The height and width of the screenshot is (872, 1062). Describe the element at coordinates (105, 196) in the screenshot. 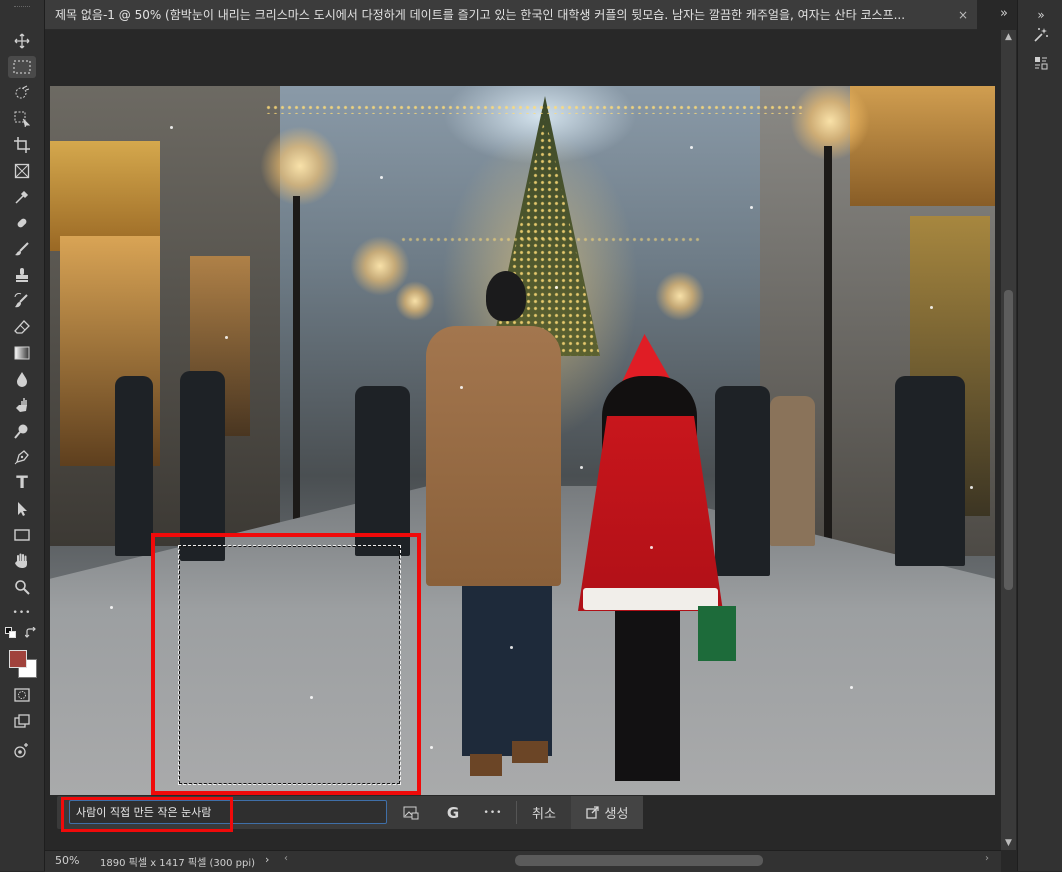

I see `left-shop-lights` at that location.